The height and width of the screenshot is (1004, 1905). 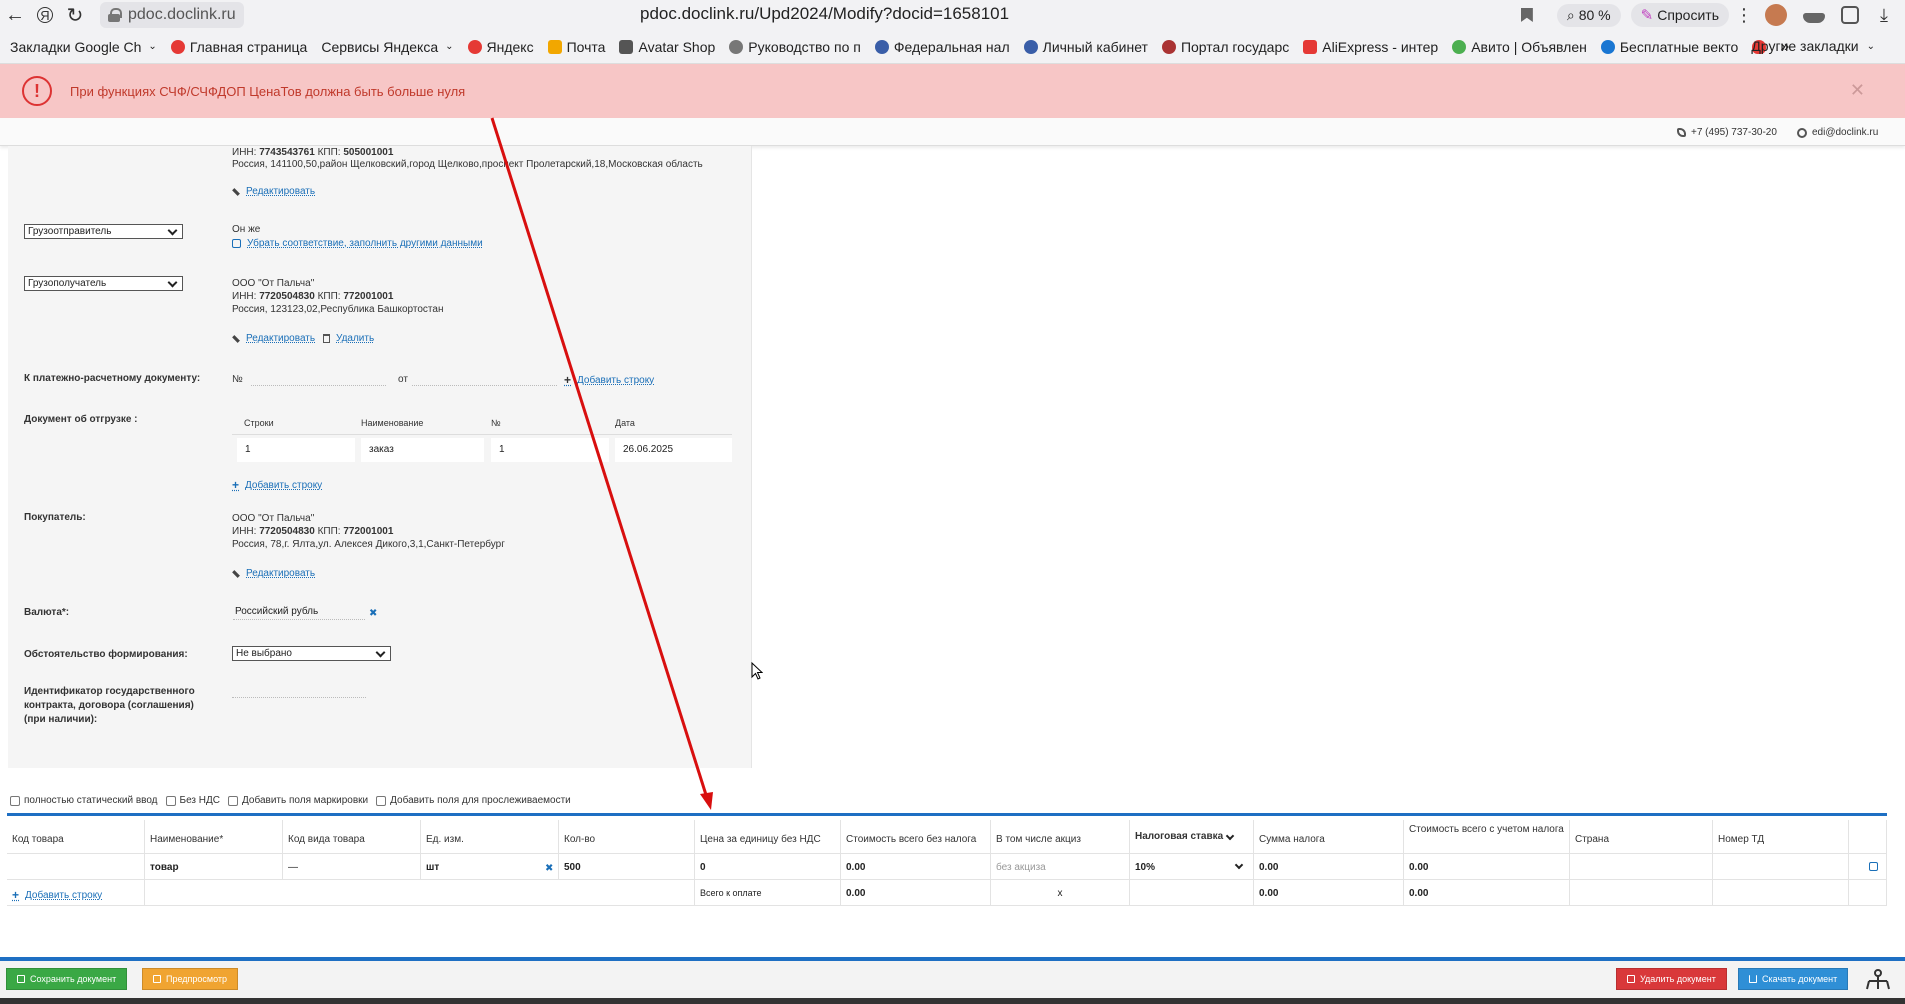 What do you see at coordinates (83, 47) in the screenshot?
I see `bookmark-item: Закладки Google Ch ⌄` at bounding box center [83, 47].